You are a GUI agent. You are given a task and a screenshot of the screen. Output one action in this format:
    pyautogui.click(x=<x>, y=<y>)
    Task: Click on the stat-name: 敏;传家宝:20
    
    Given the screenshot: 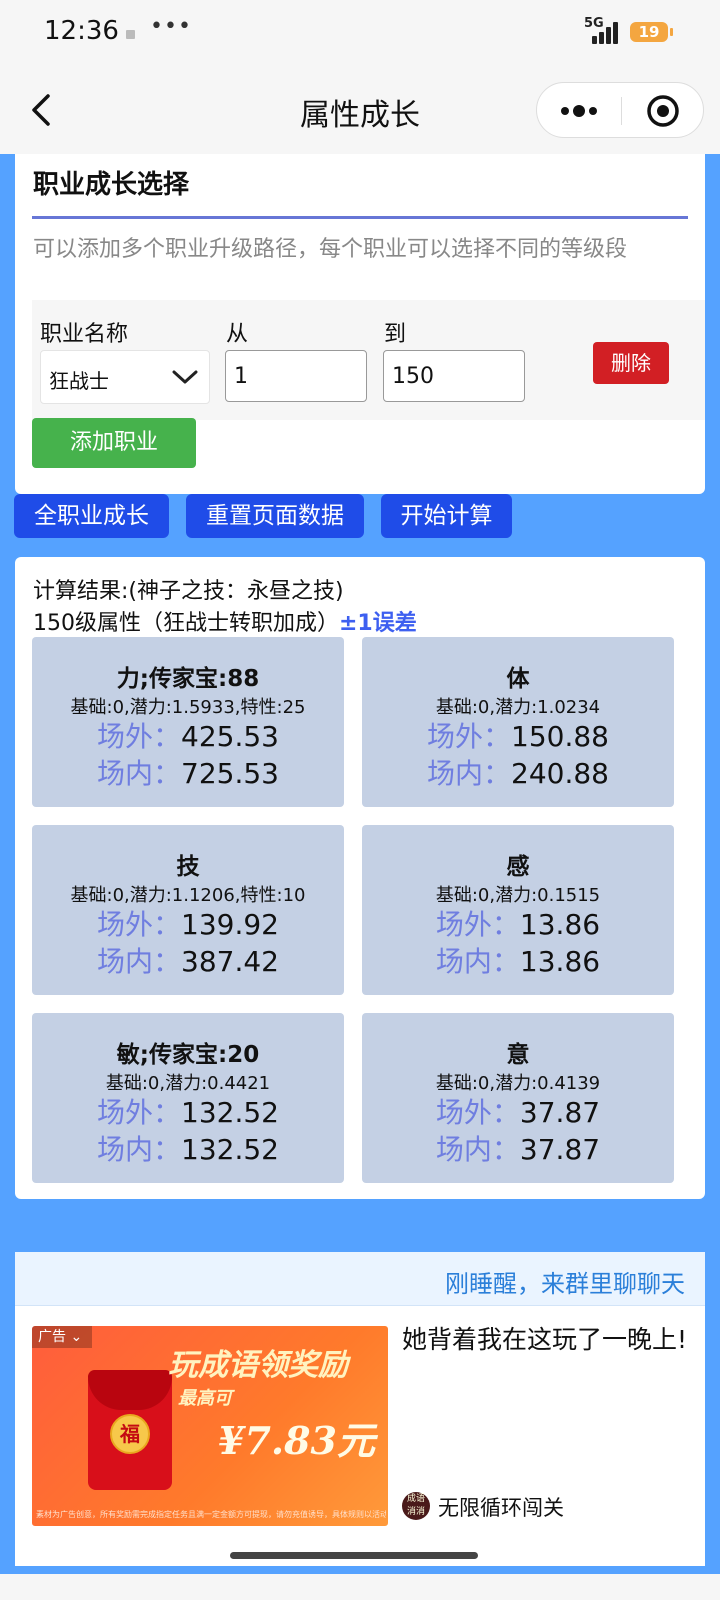 What is the action you would take?
    pyautogui.click(x=188, y=1055)
    